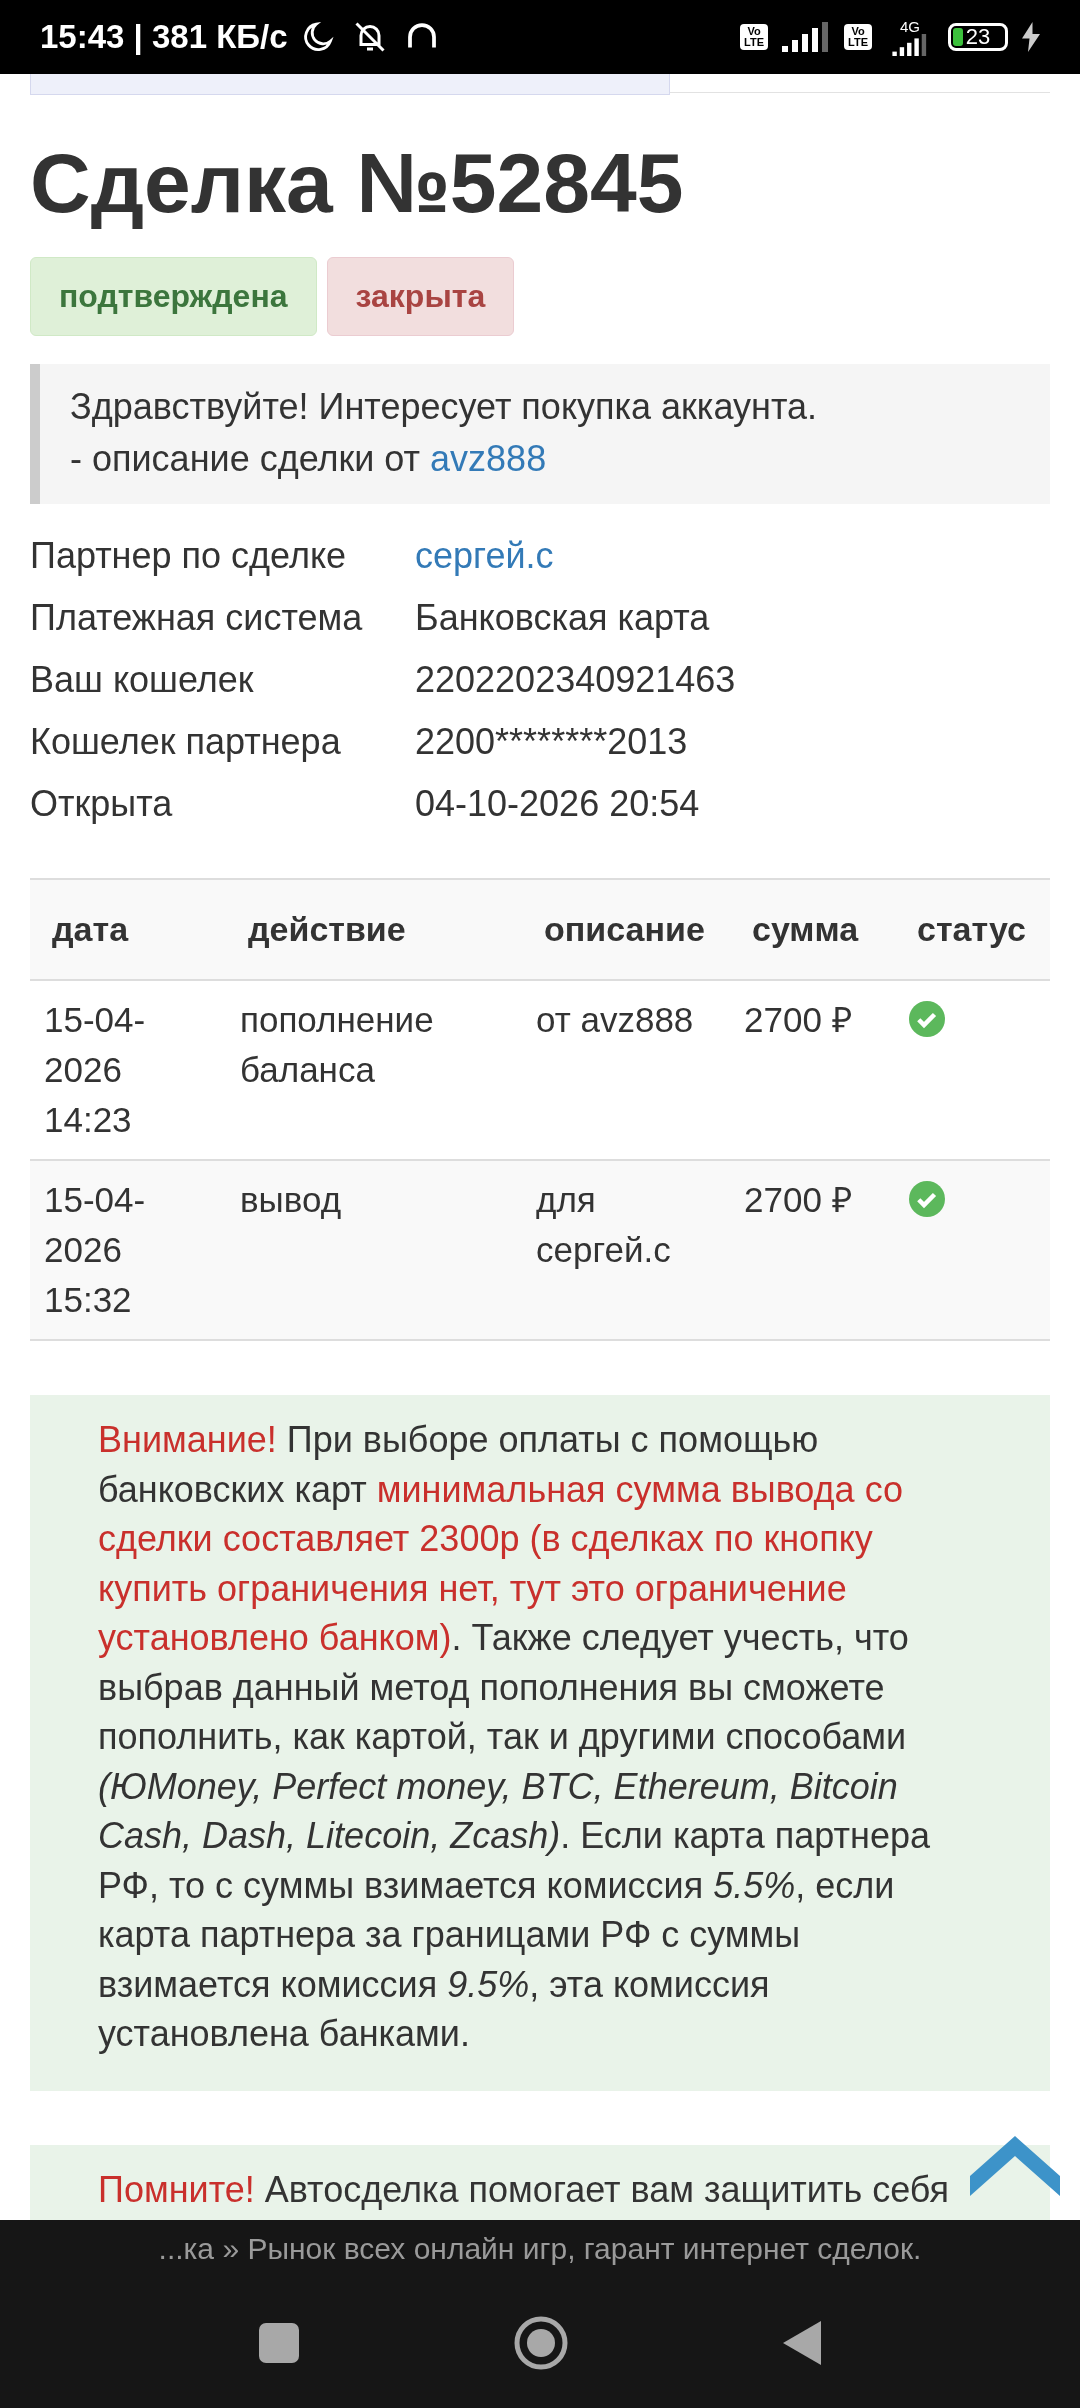  I want to click on recents-icon, so click(279, 2343).